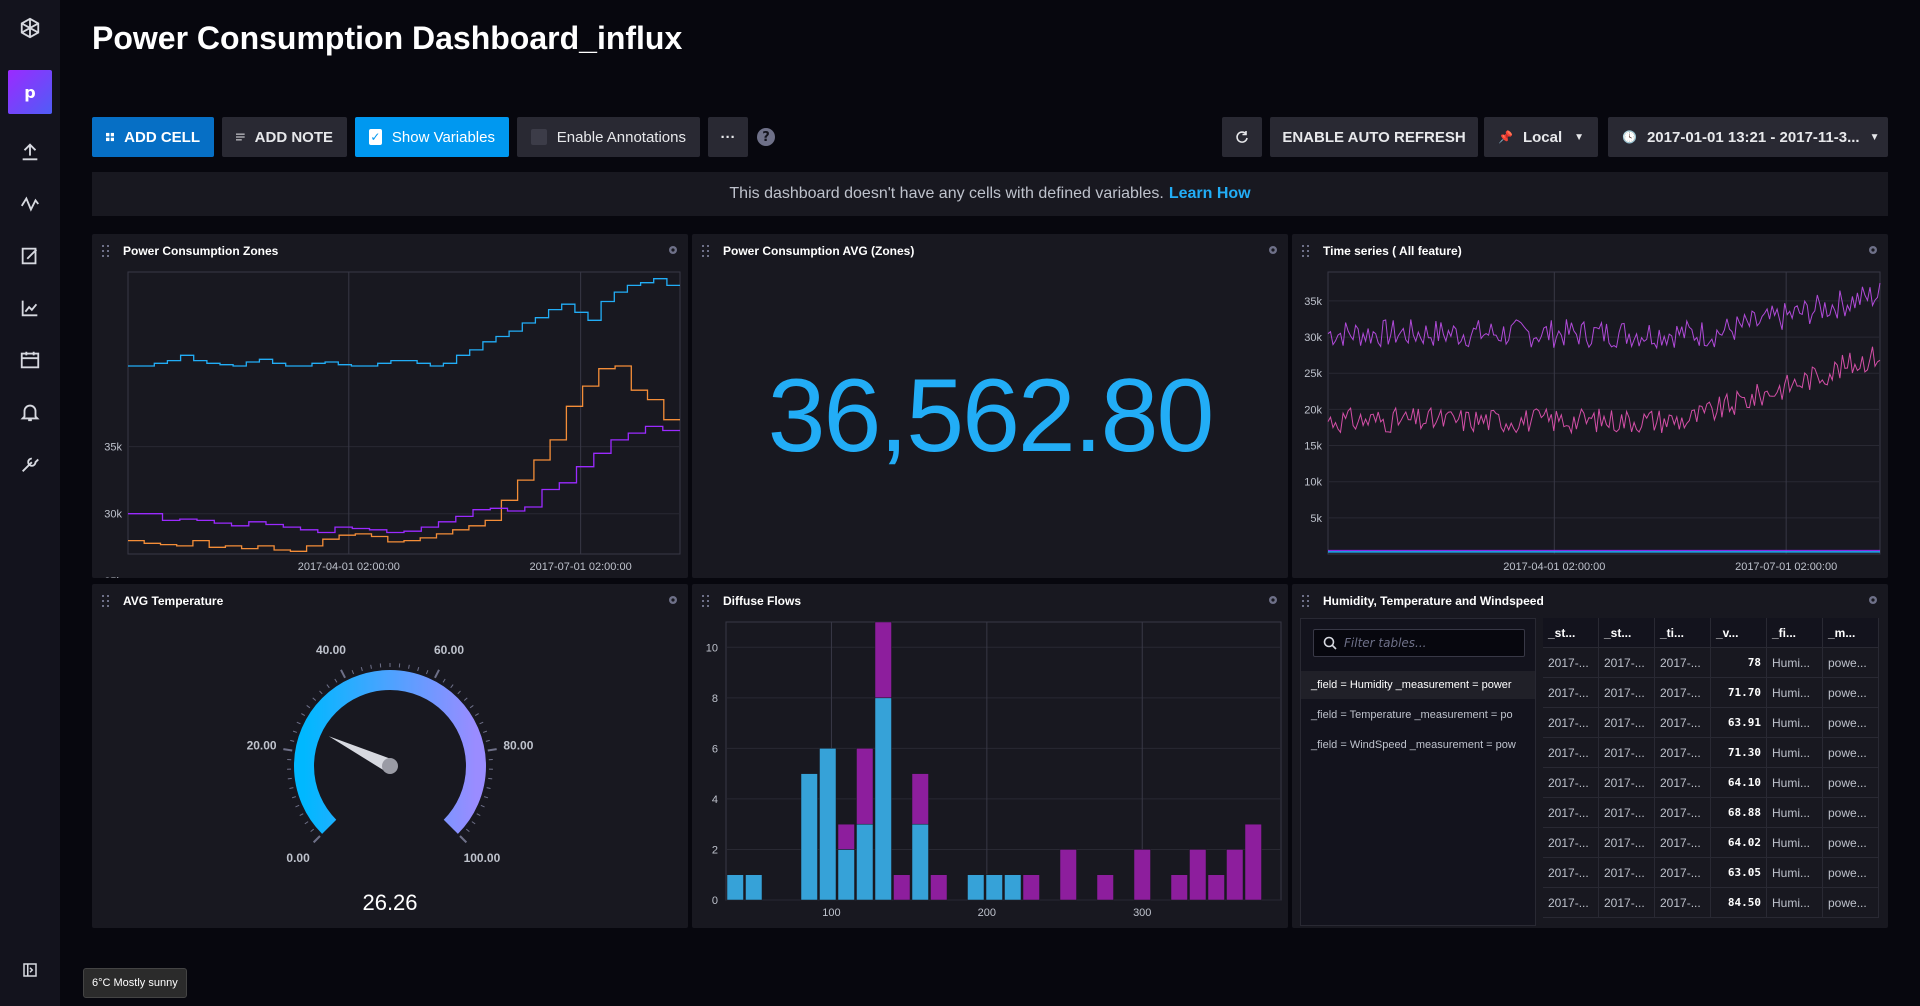  What do you see at coordinates (432, 137) in the screenshot?
I see `show-variables-toggle: ✓ Show Variables` at bounding box center [432, 137].